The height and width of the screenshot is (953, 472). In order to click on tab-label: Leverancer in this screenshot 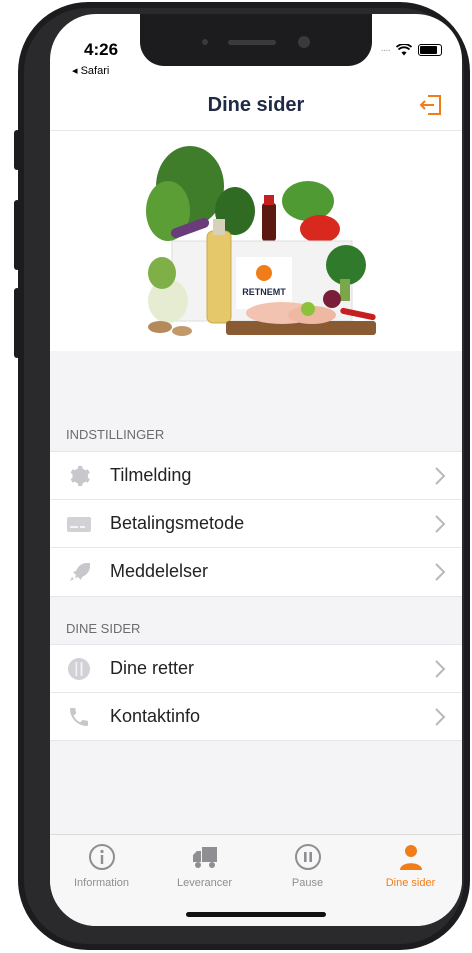, I will do `click(204, 883)`.